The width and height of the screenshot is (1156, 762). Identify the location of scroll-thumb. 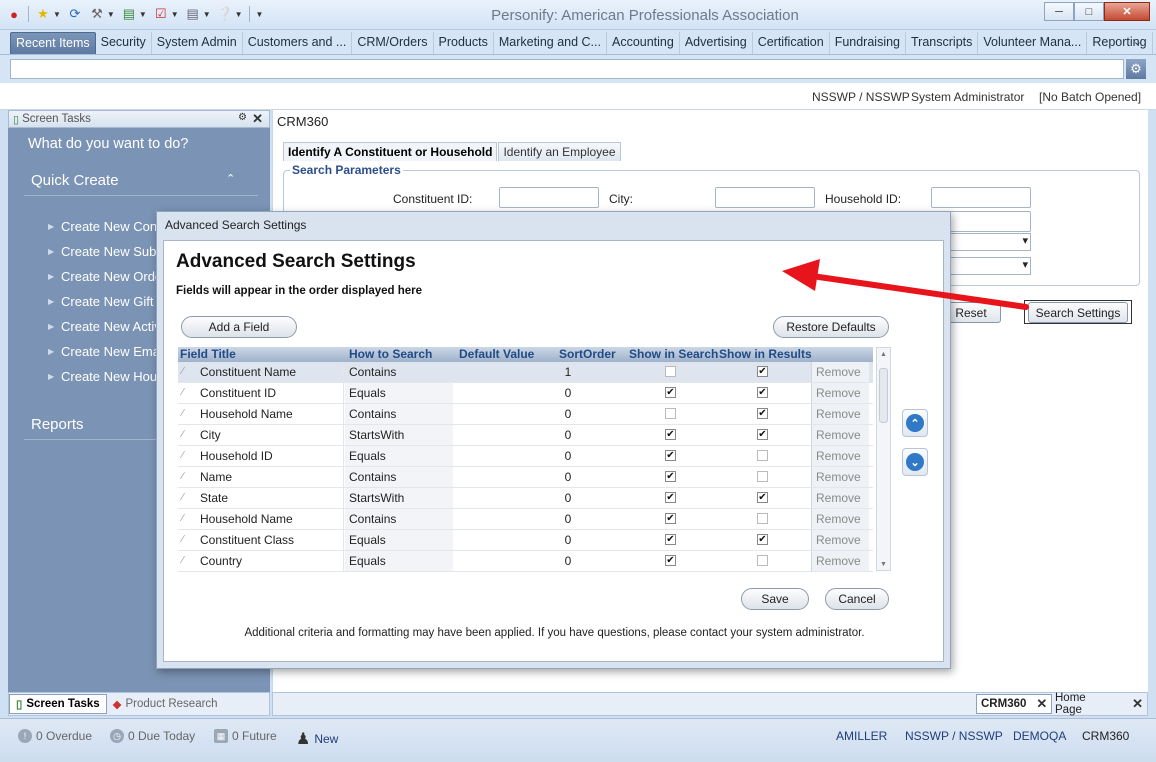
(883, 395).